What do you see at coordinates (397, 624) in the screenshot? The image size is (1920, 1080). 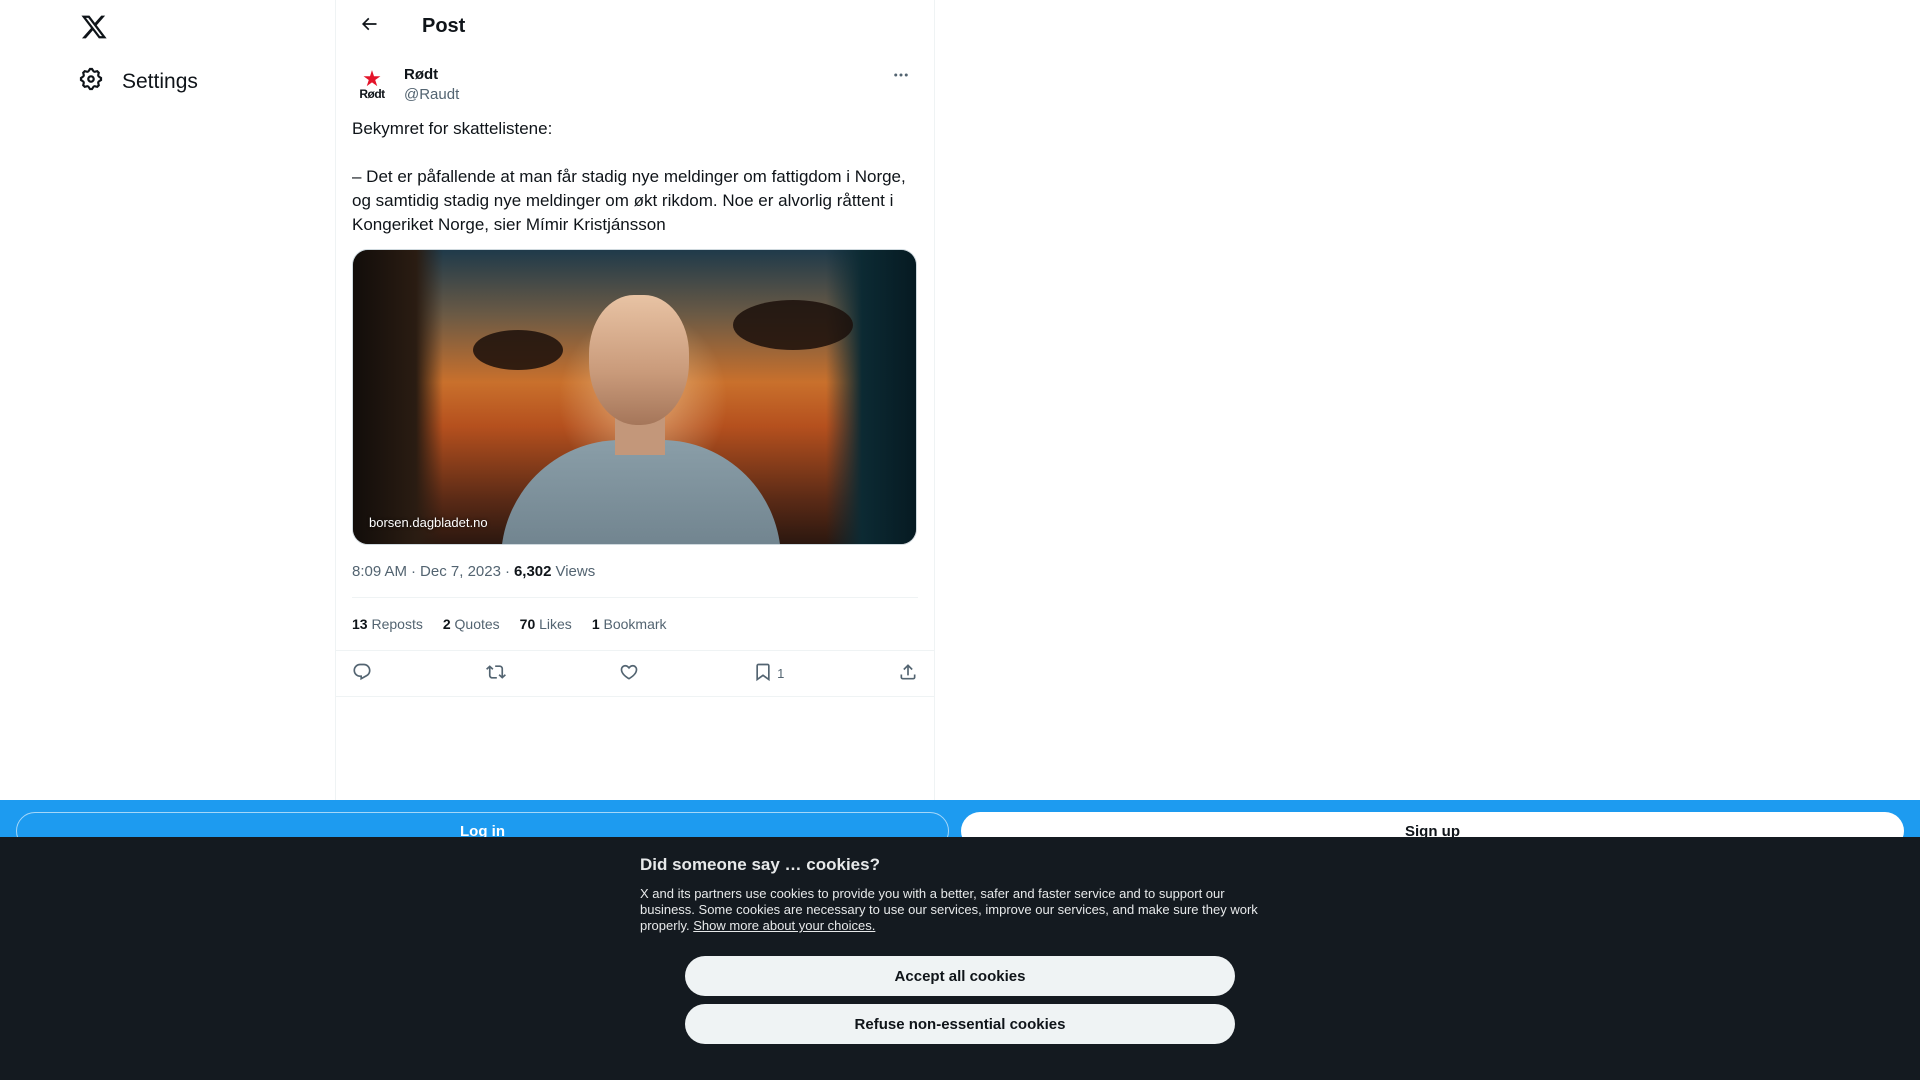 I see `reposts-label: Reposts` at bounding box center [397, 624].